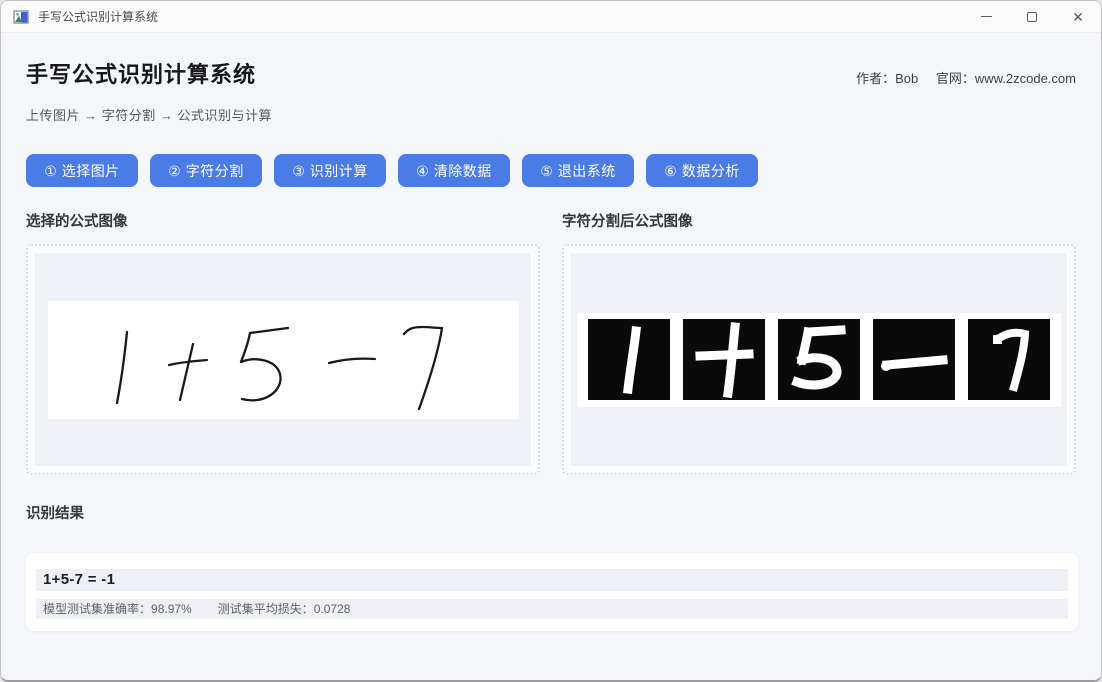 This screenshot has width=1102, height=682. What do you see at coordinates (1005, 78) in the screenshot?
I see `website-text: 官网：www.2zcode.com` at bounding box center [1005, 78].